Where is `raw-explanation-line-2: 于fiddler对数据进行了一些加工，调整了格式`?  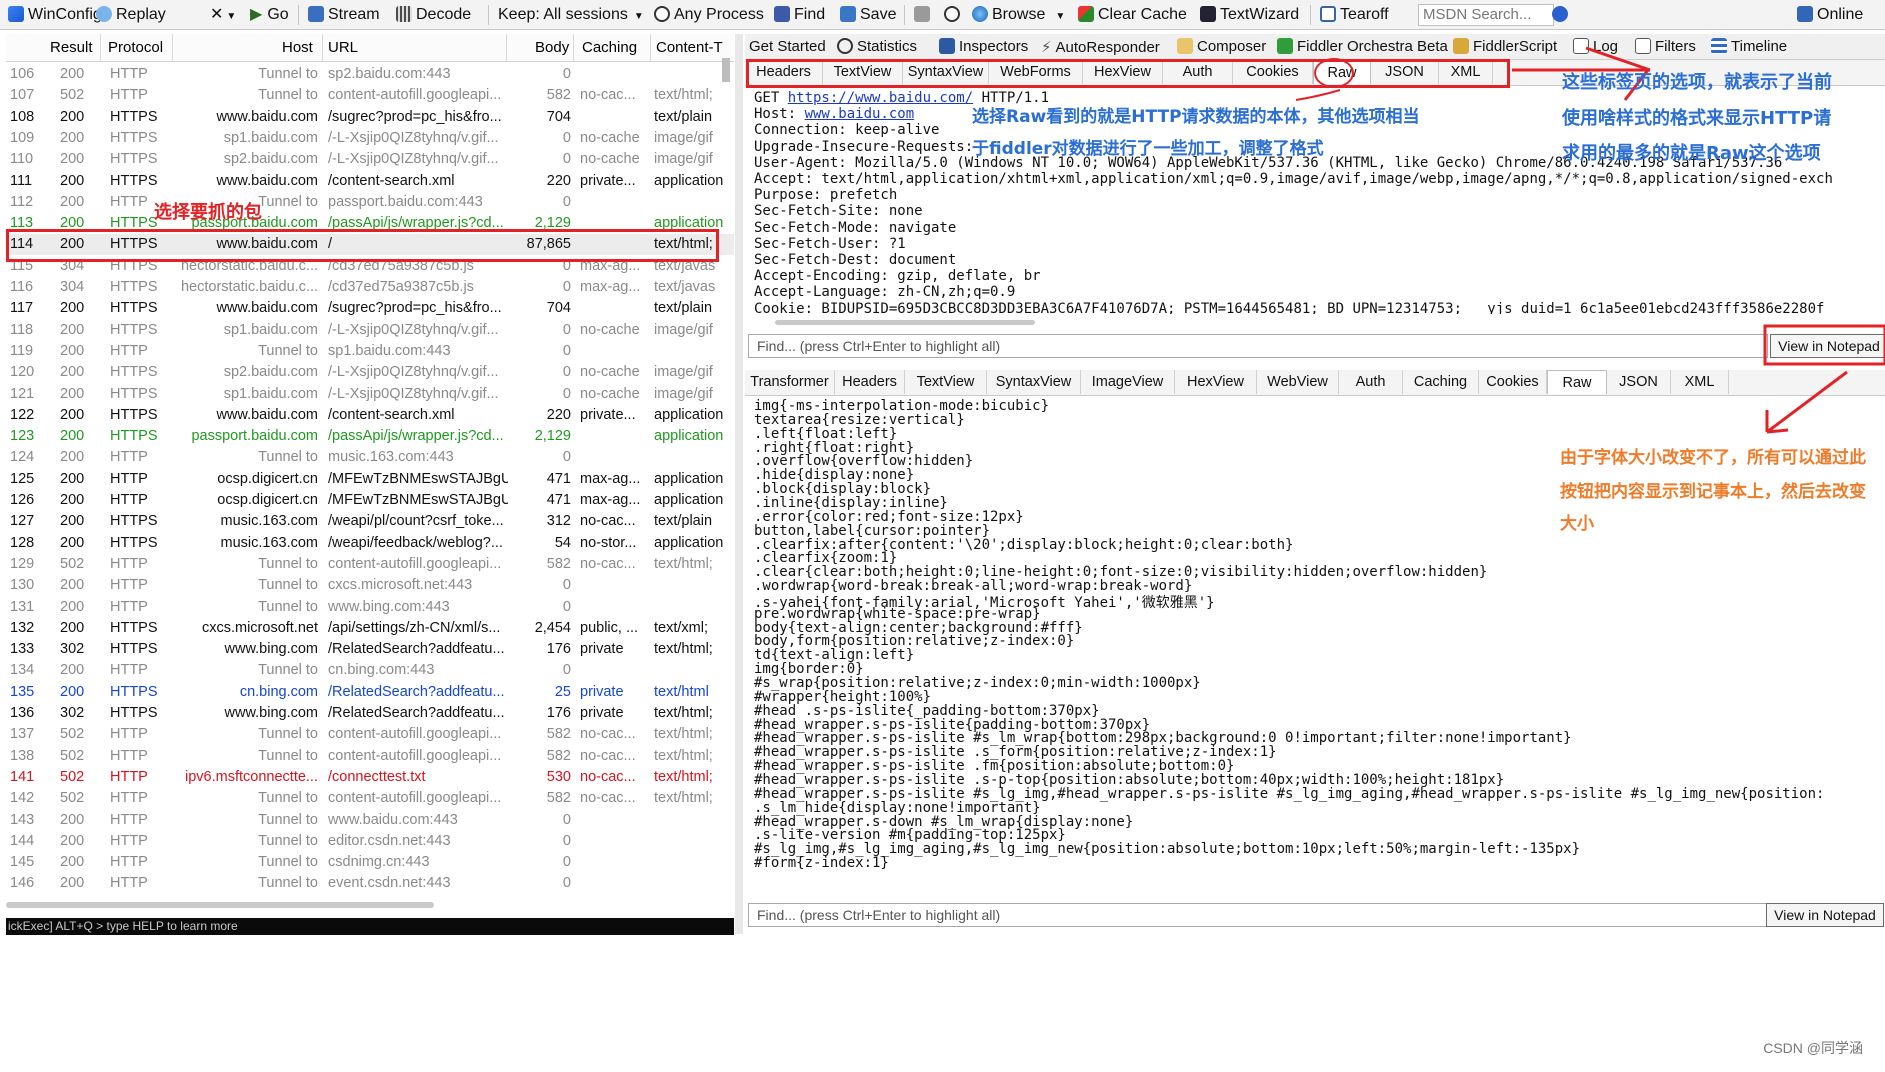 raw-explanation-line-2: 于fiddler对数据进行了一些加工，调整了格式 is located at coordinates (1148, 149).